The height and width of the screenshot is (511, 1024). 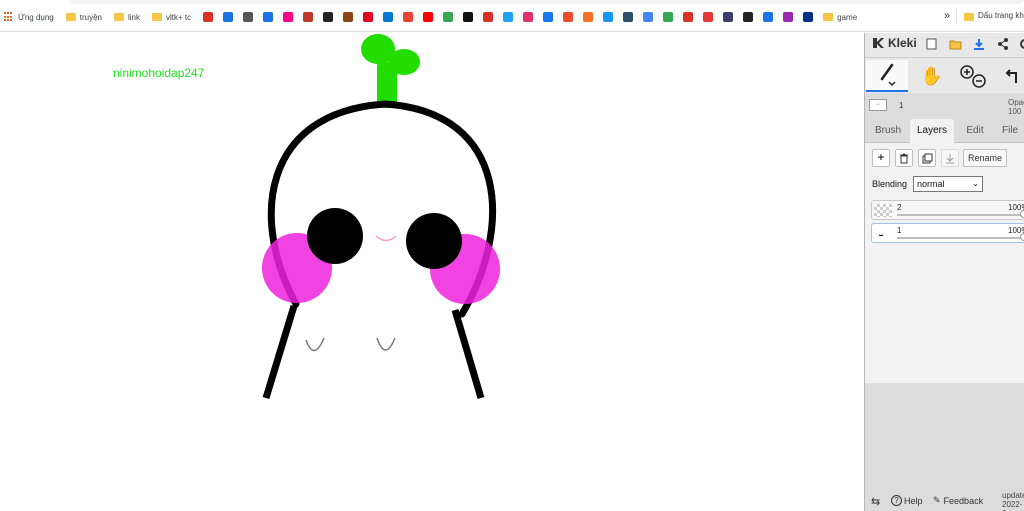 I want to click on user-icon, so click(x=268, y=17).